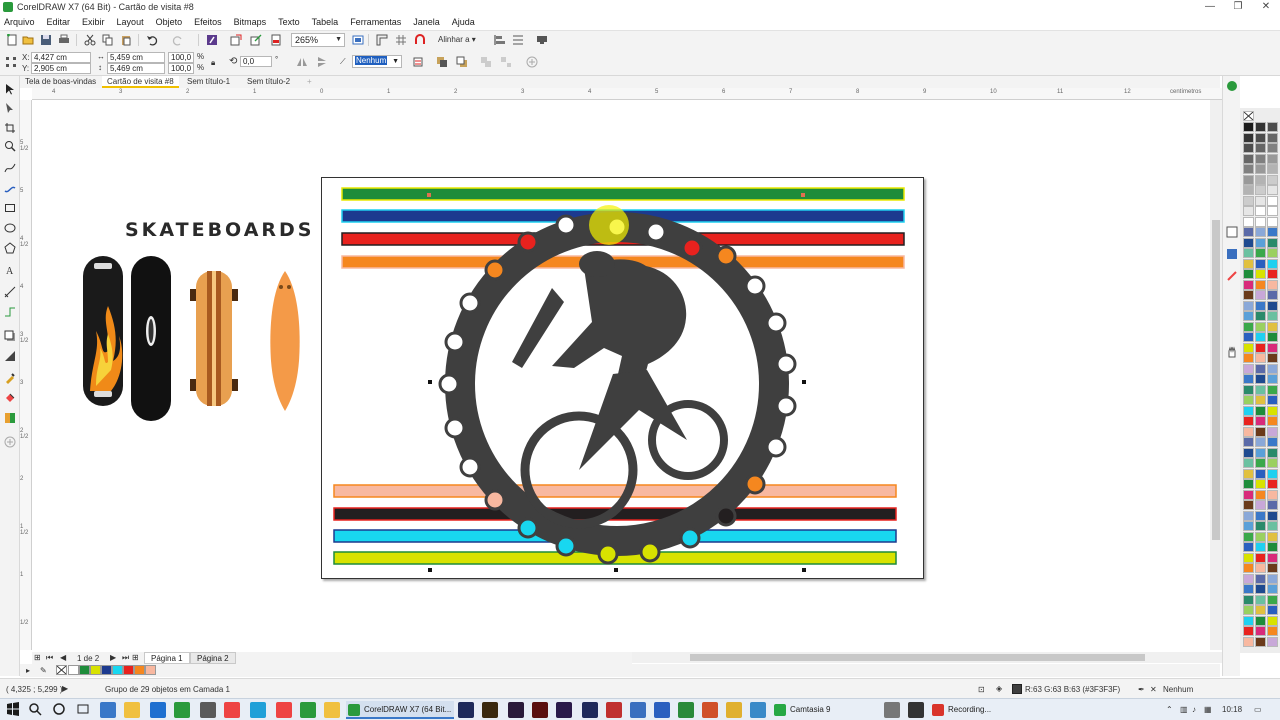 The image size is (1280, 720). What do you see at coordinates (60, 710) in the screenshot?
I see `cortana-icon` at bounding box center [60, 710].